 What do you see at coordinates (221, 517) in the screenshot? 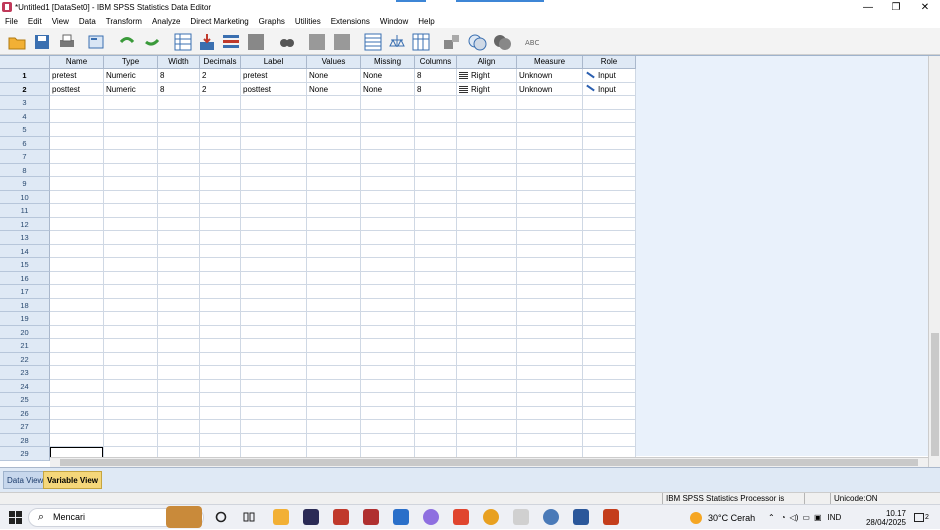
I see `cortana-icon` at bounding box center [221, 517].